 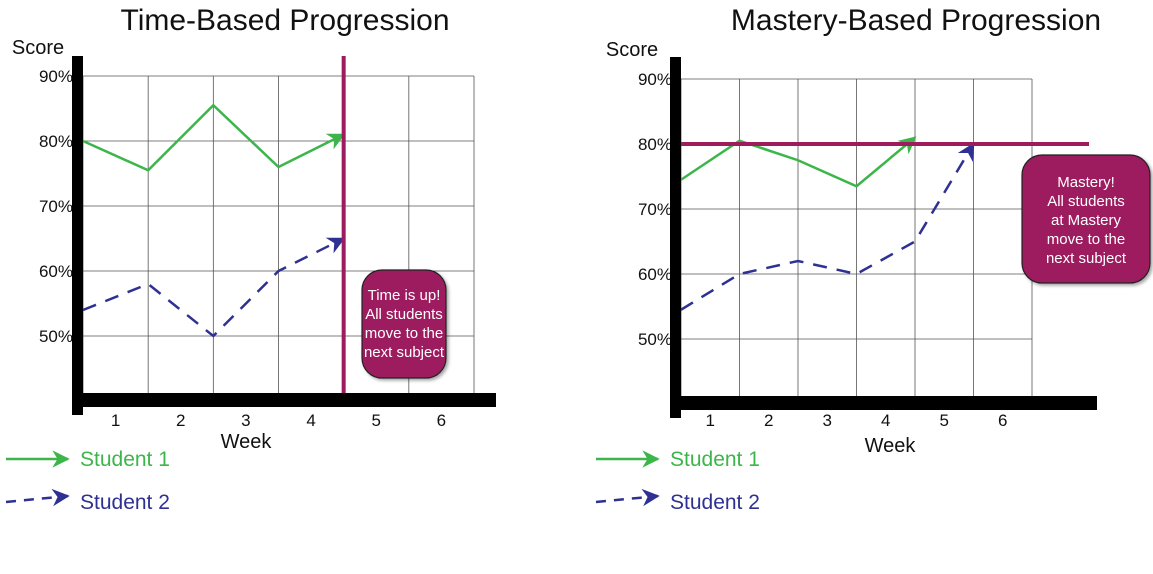 I want to click on chart-title: Mastery-Based Progression, so click(x=916, y=20).